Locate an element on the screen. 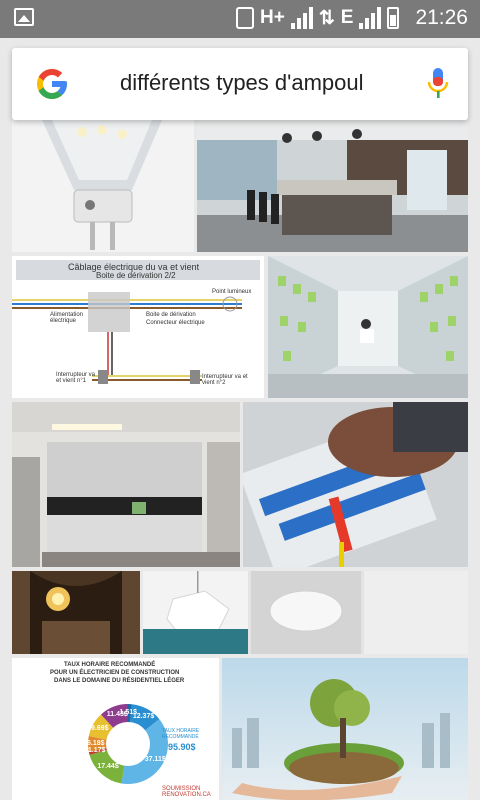  status-bar: H+ ⇅ E 21:26 is located at coordinates (240, 19).